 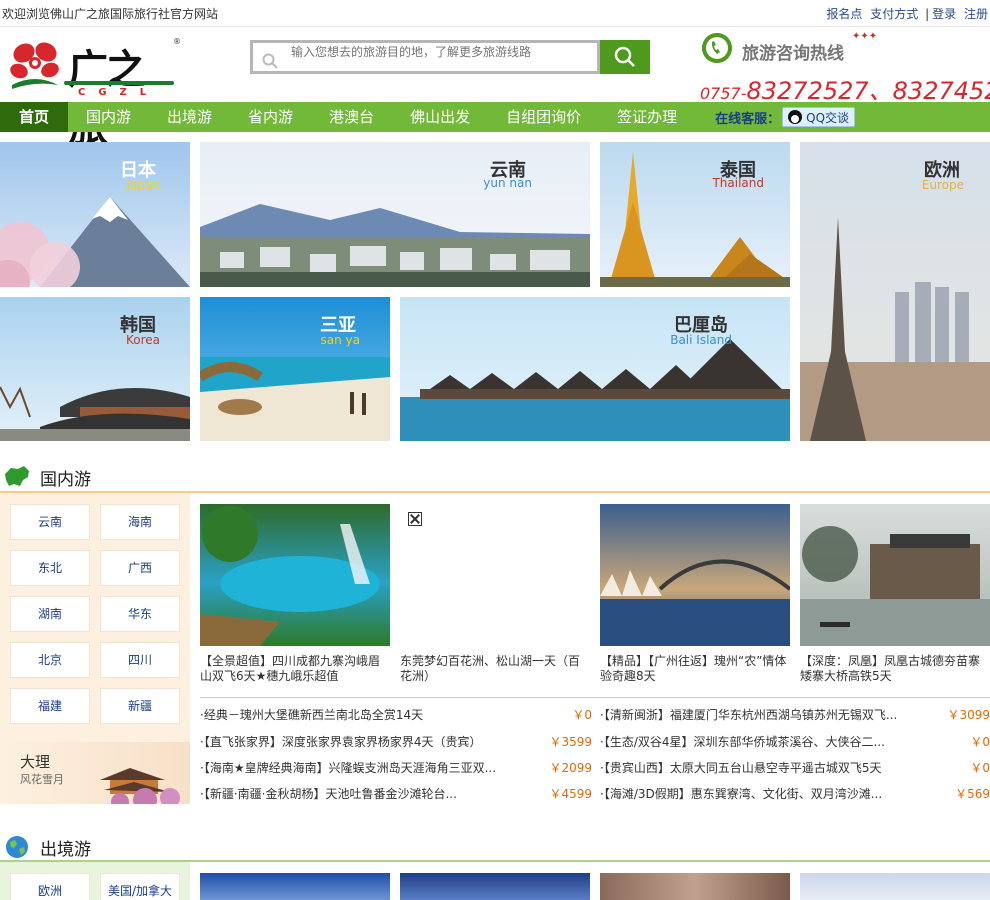 I want to click on online-service-label: 在线客服：, so click(x=748, y=119).